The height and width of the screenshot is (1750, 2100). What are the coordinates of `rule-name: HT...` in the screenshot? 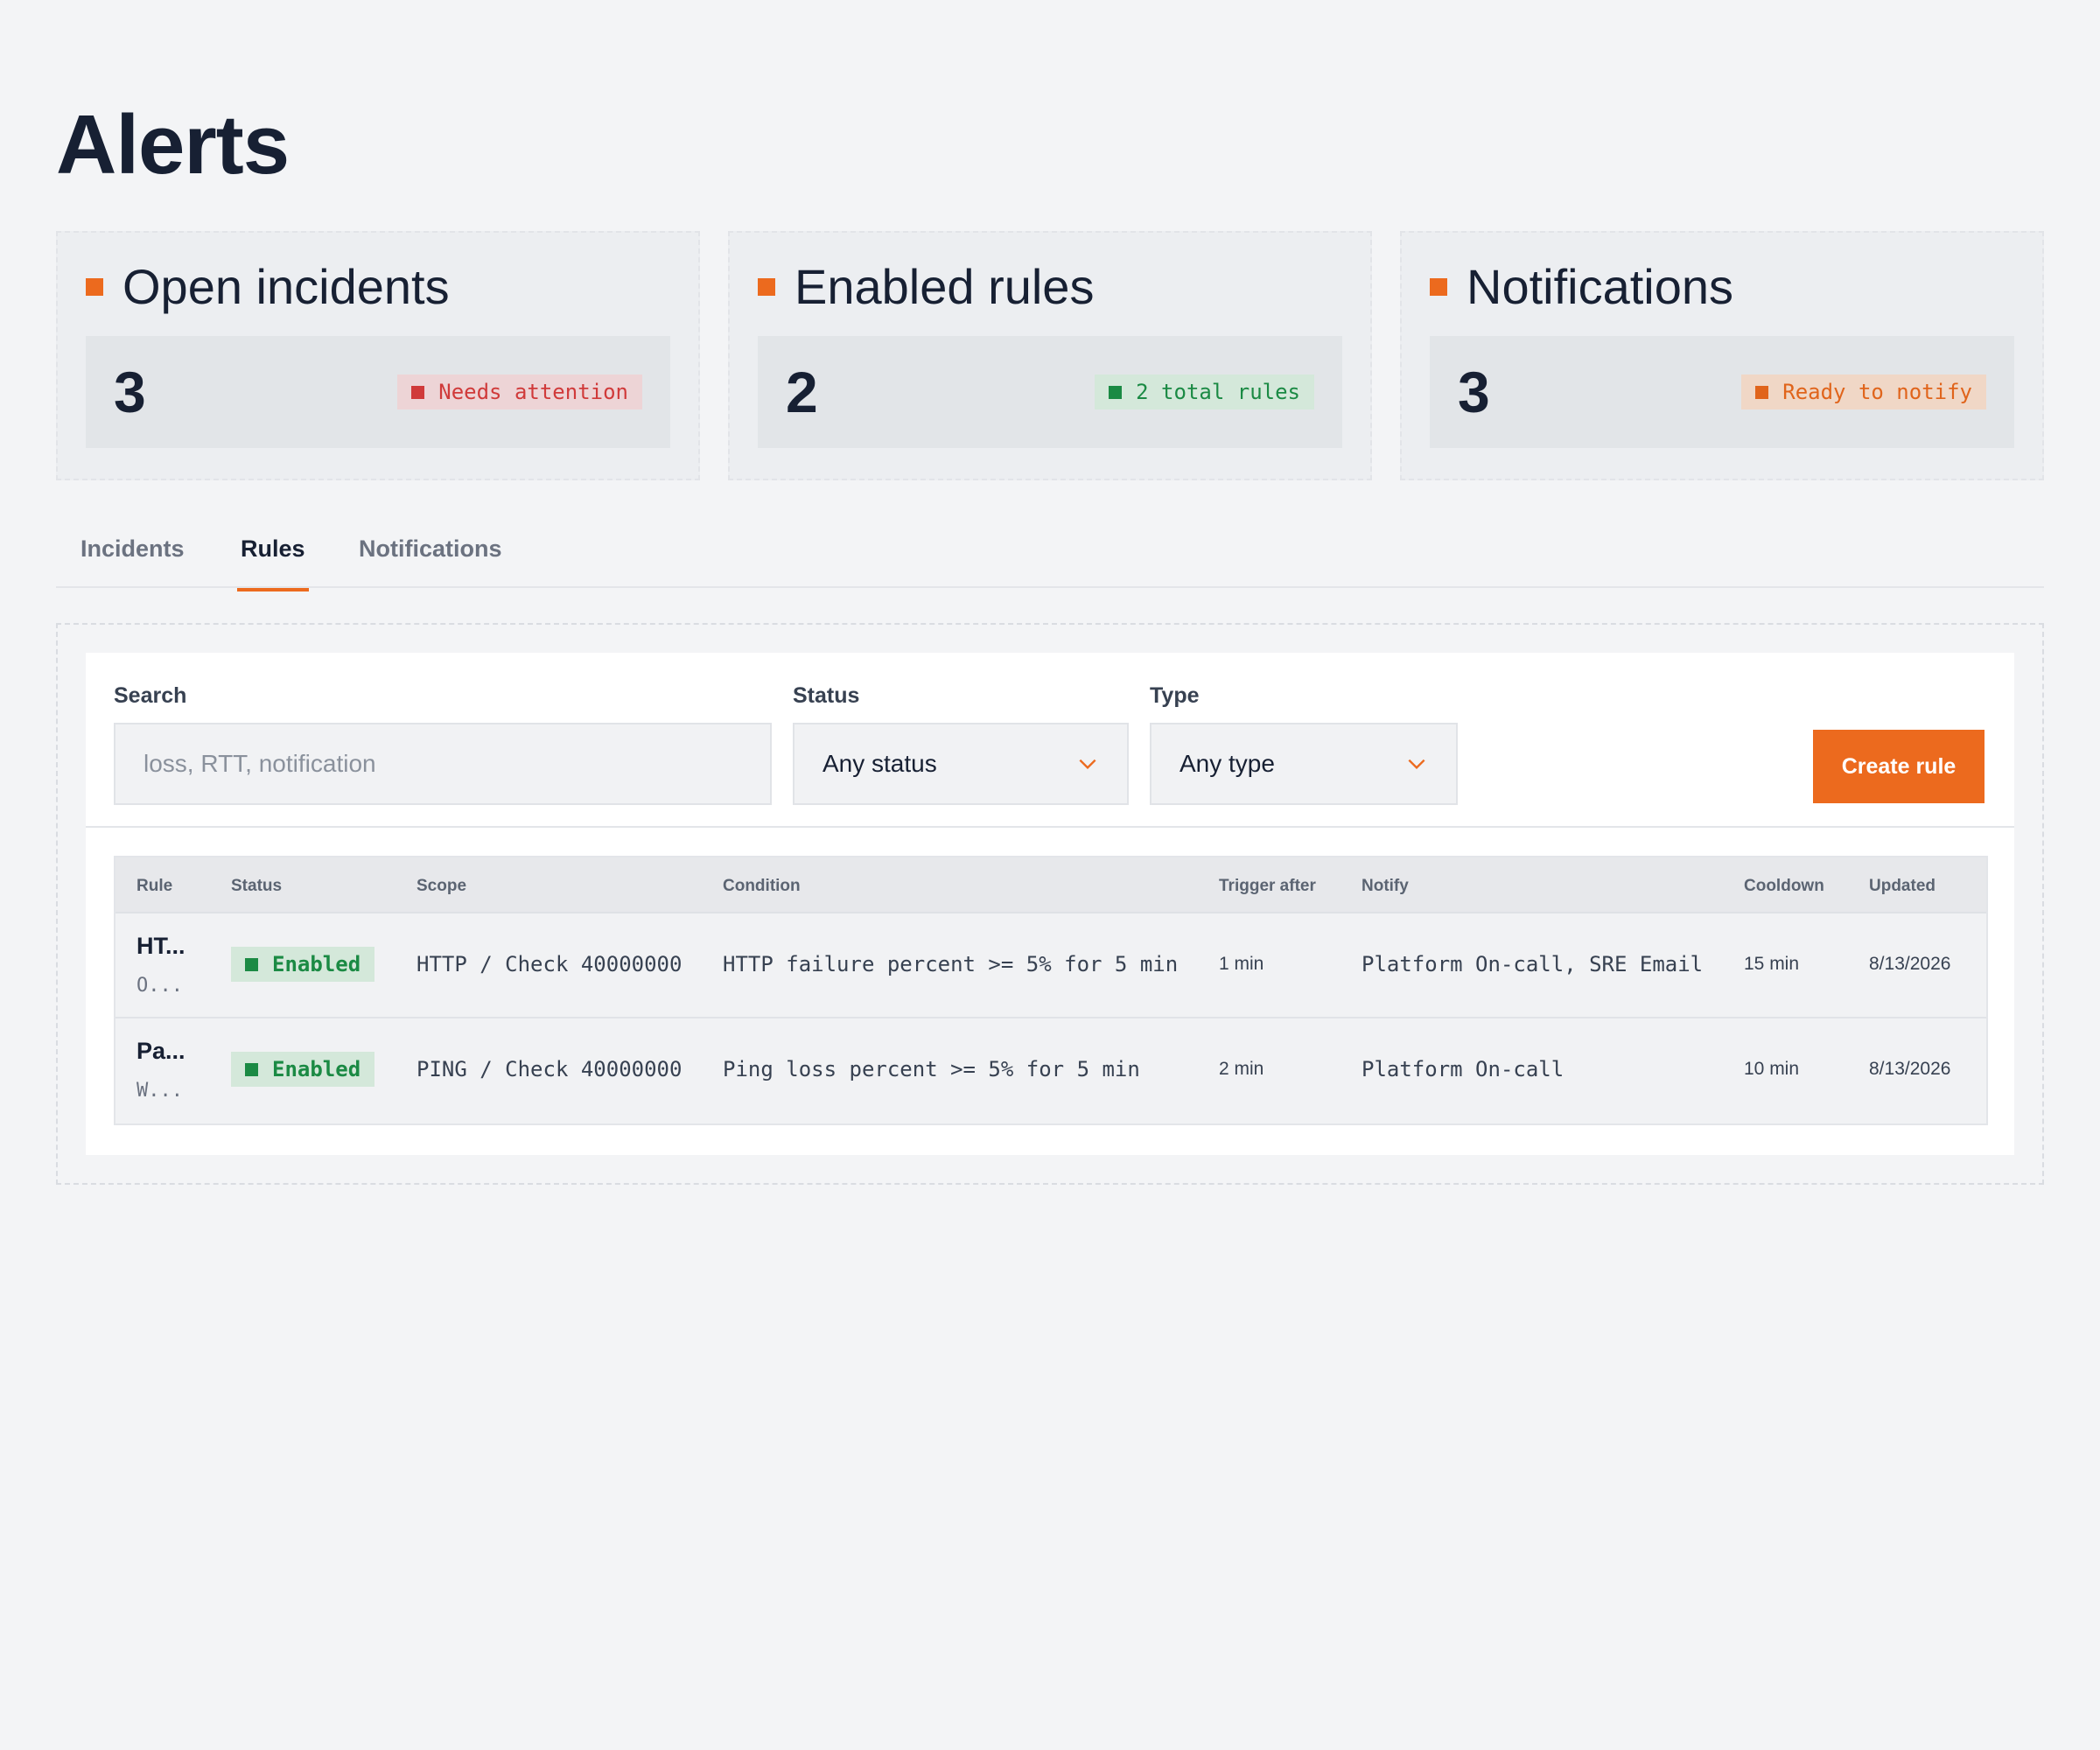 It's located at (163, 946).